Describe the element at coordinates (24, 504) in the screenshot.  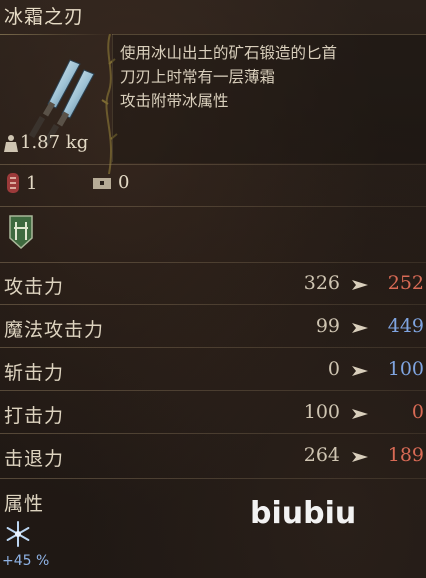
I see `attributes-label: 属性` at that location.